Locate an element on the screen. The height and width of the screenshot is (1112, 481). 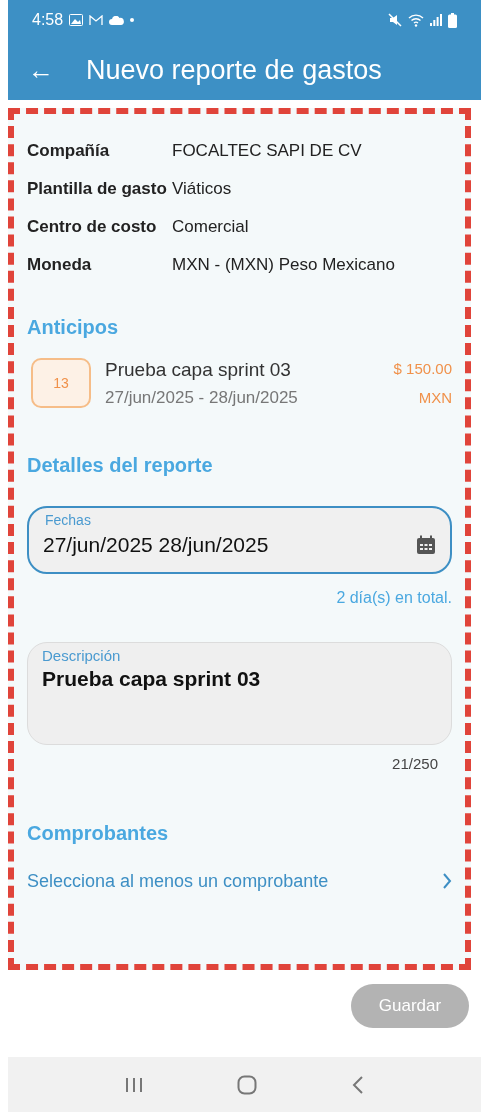
battery-icon is located at coordinates (452, 20).